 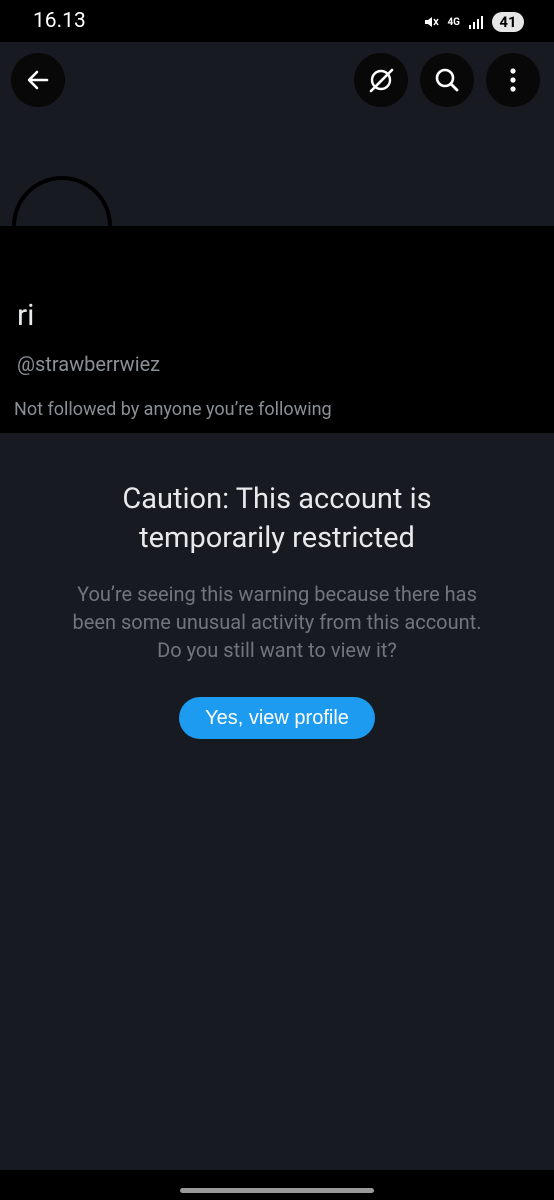 What do you see at coordinates (26, 315) in the screenshot?
I see `display-name: ri` at bounding box center [26, 315].